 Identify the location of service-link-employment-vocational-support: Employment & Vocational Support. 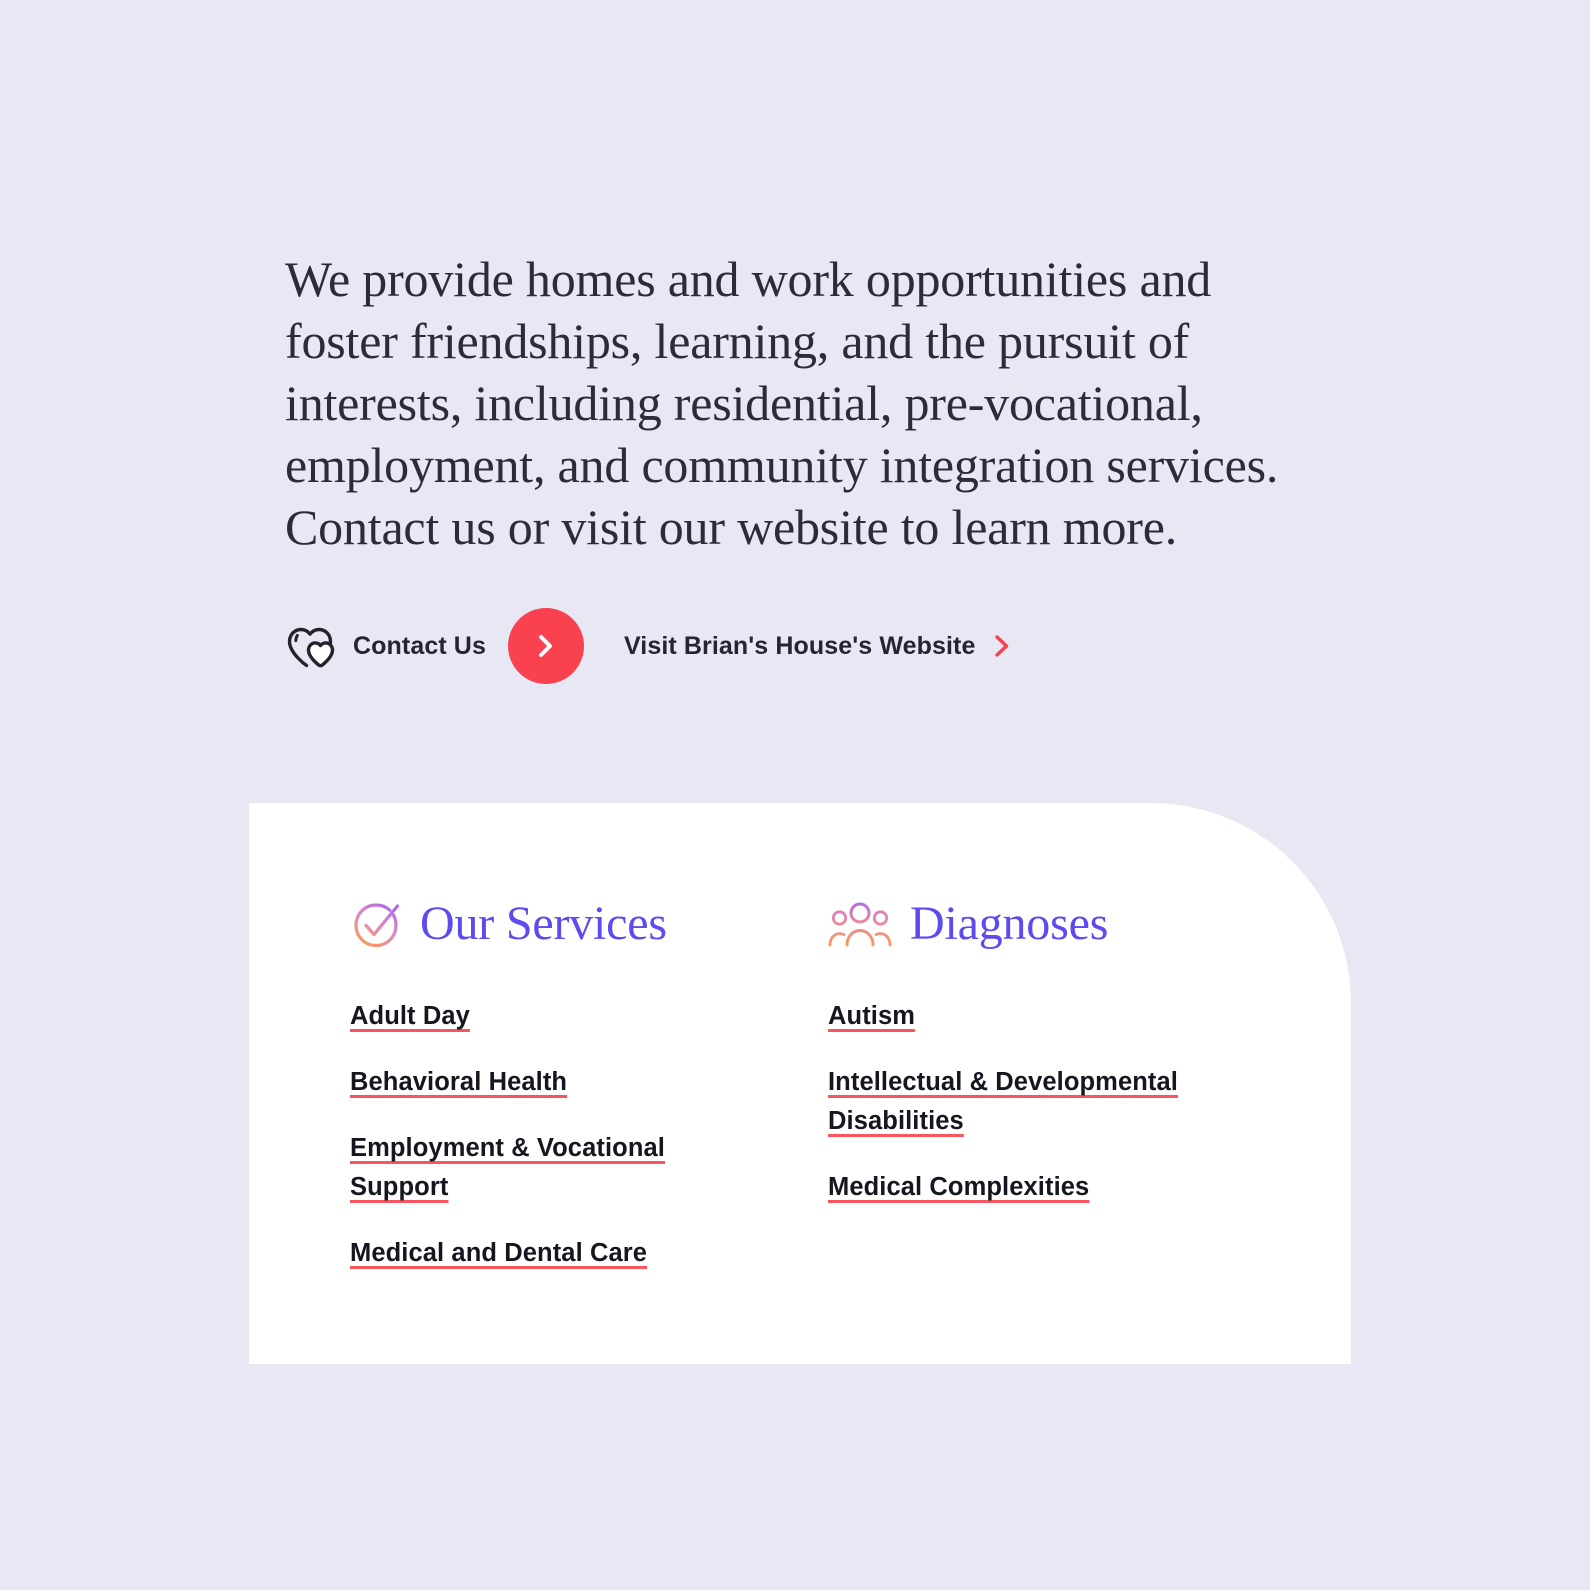
(507, 1167).